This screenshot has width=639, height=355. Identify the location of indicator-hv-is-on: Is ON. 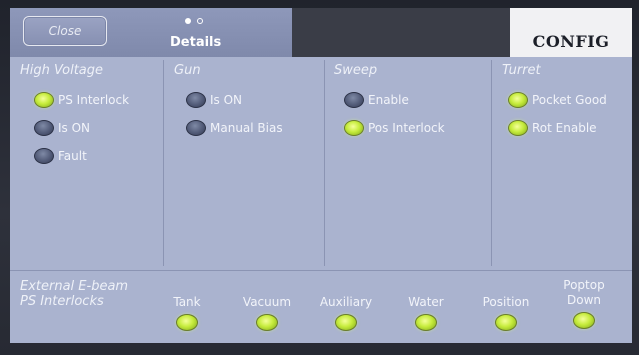
(62, 128).